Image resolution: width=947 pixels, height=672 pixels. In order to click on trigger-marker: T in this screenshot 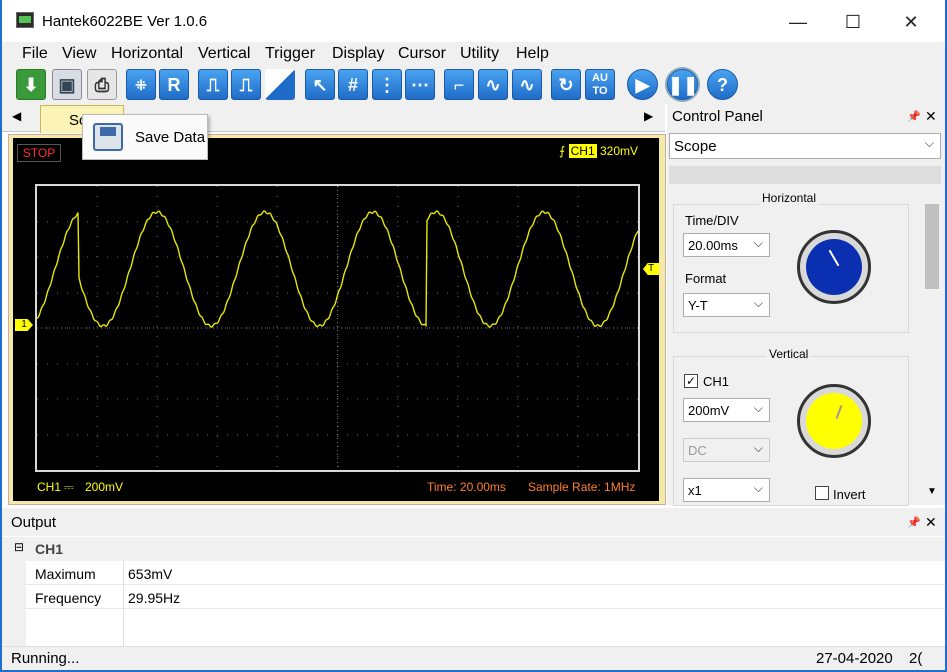, I will do `click(651, 269)`.